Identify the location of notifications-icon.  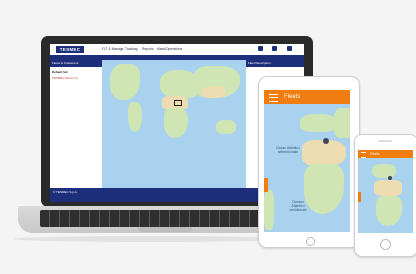
(260, 48).